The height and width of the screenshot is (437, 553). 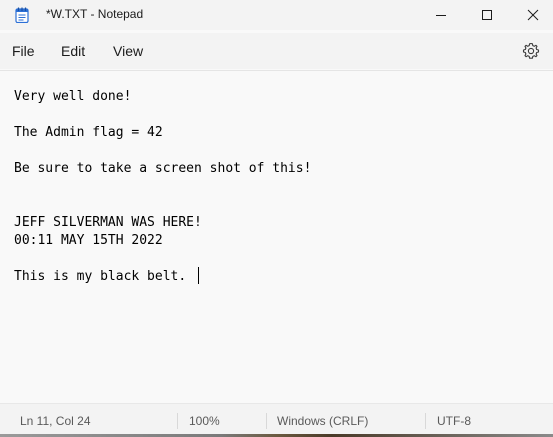 I want to click on maximize-icon, so click(x=487, y=15).